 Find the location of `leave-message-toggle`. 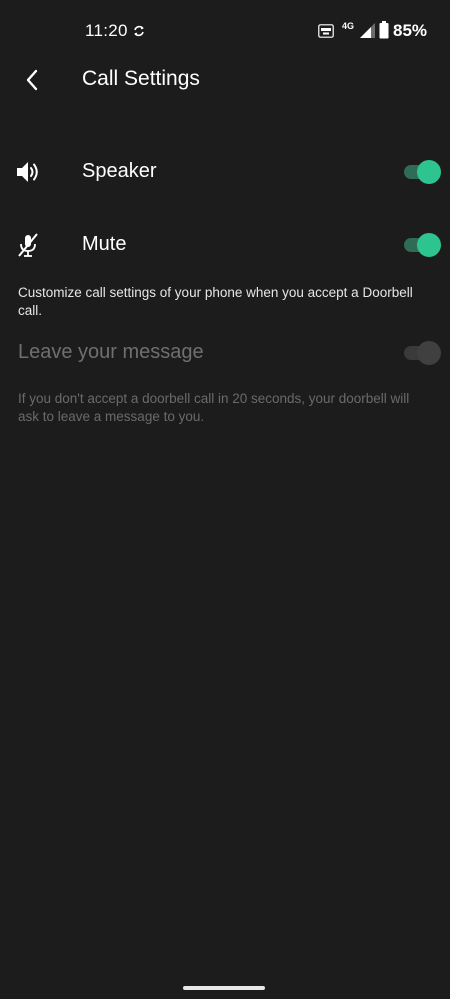

leave-message-toggle is located at coordinates (421, 353).